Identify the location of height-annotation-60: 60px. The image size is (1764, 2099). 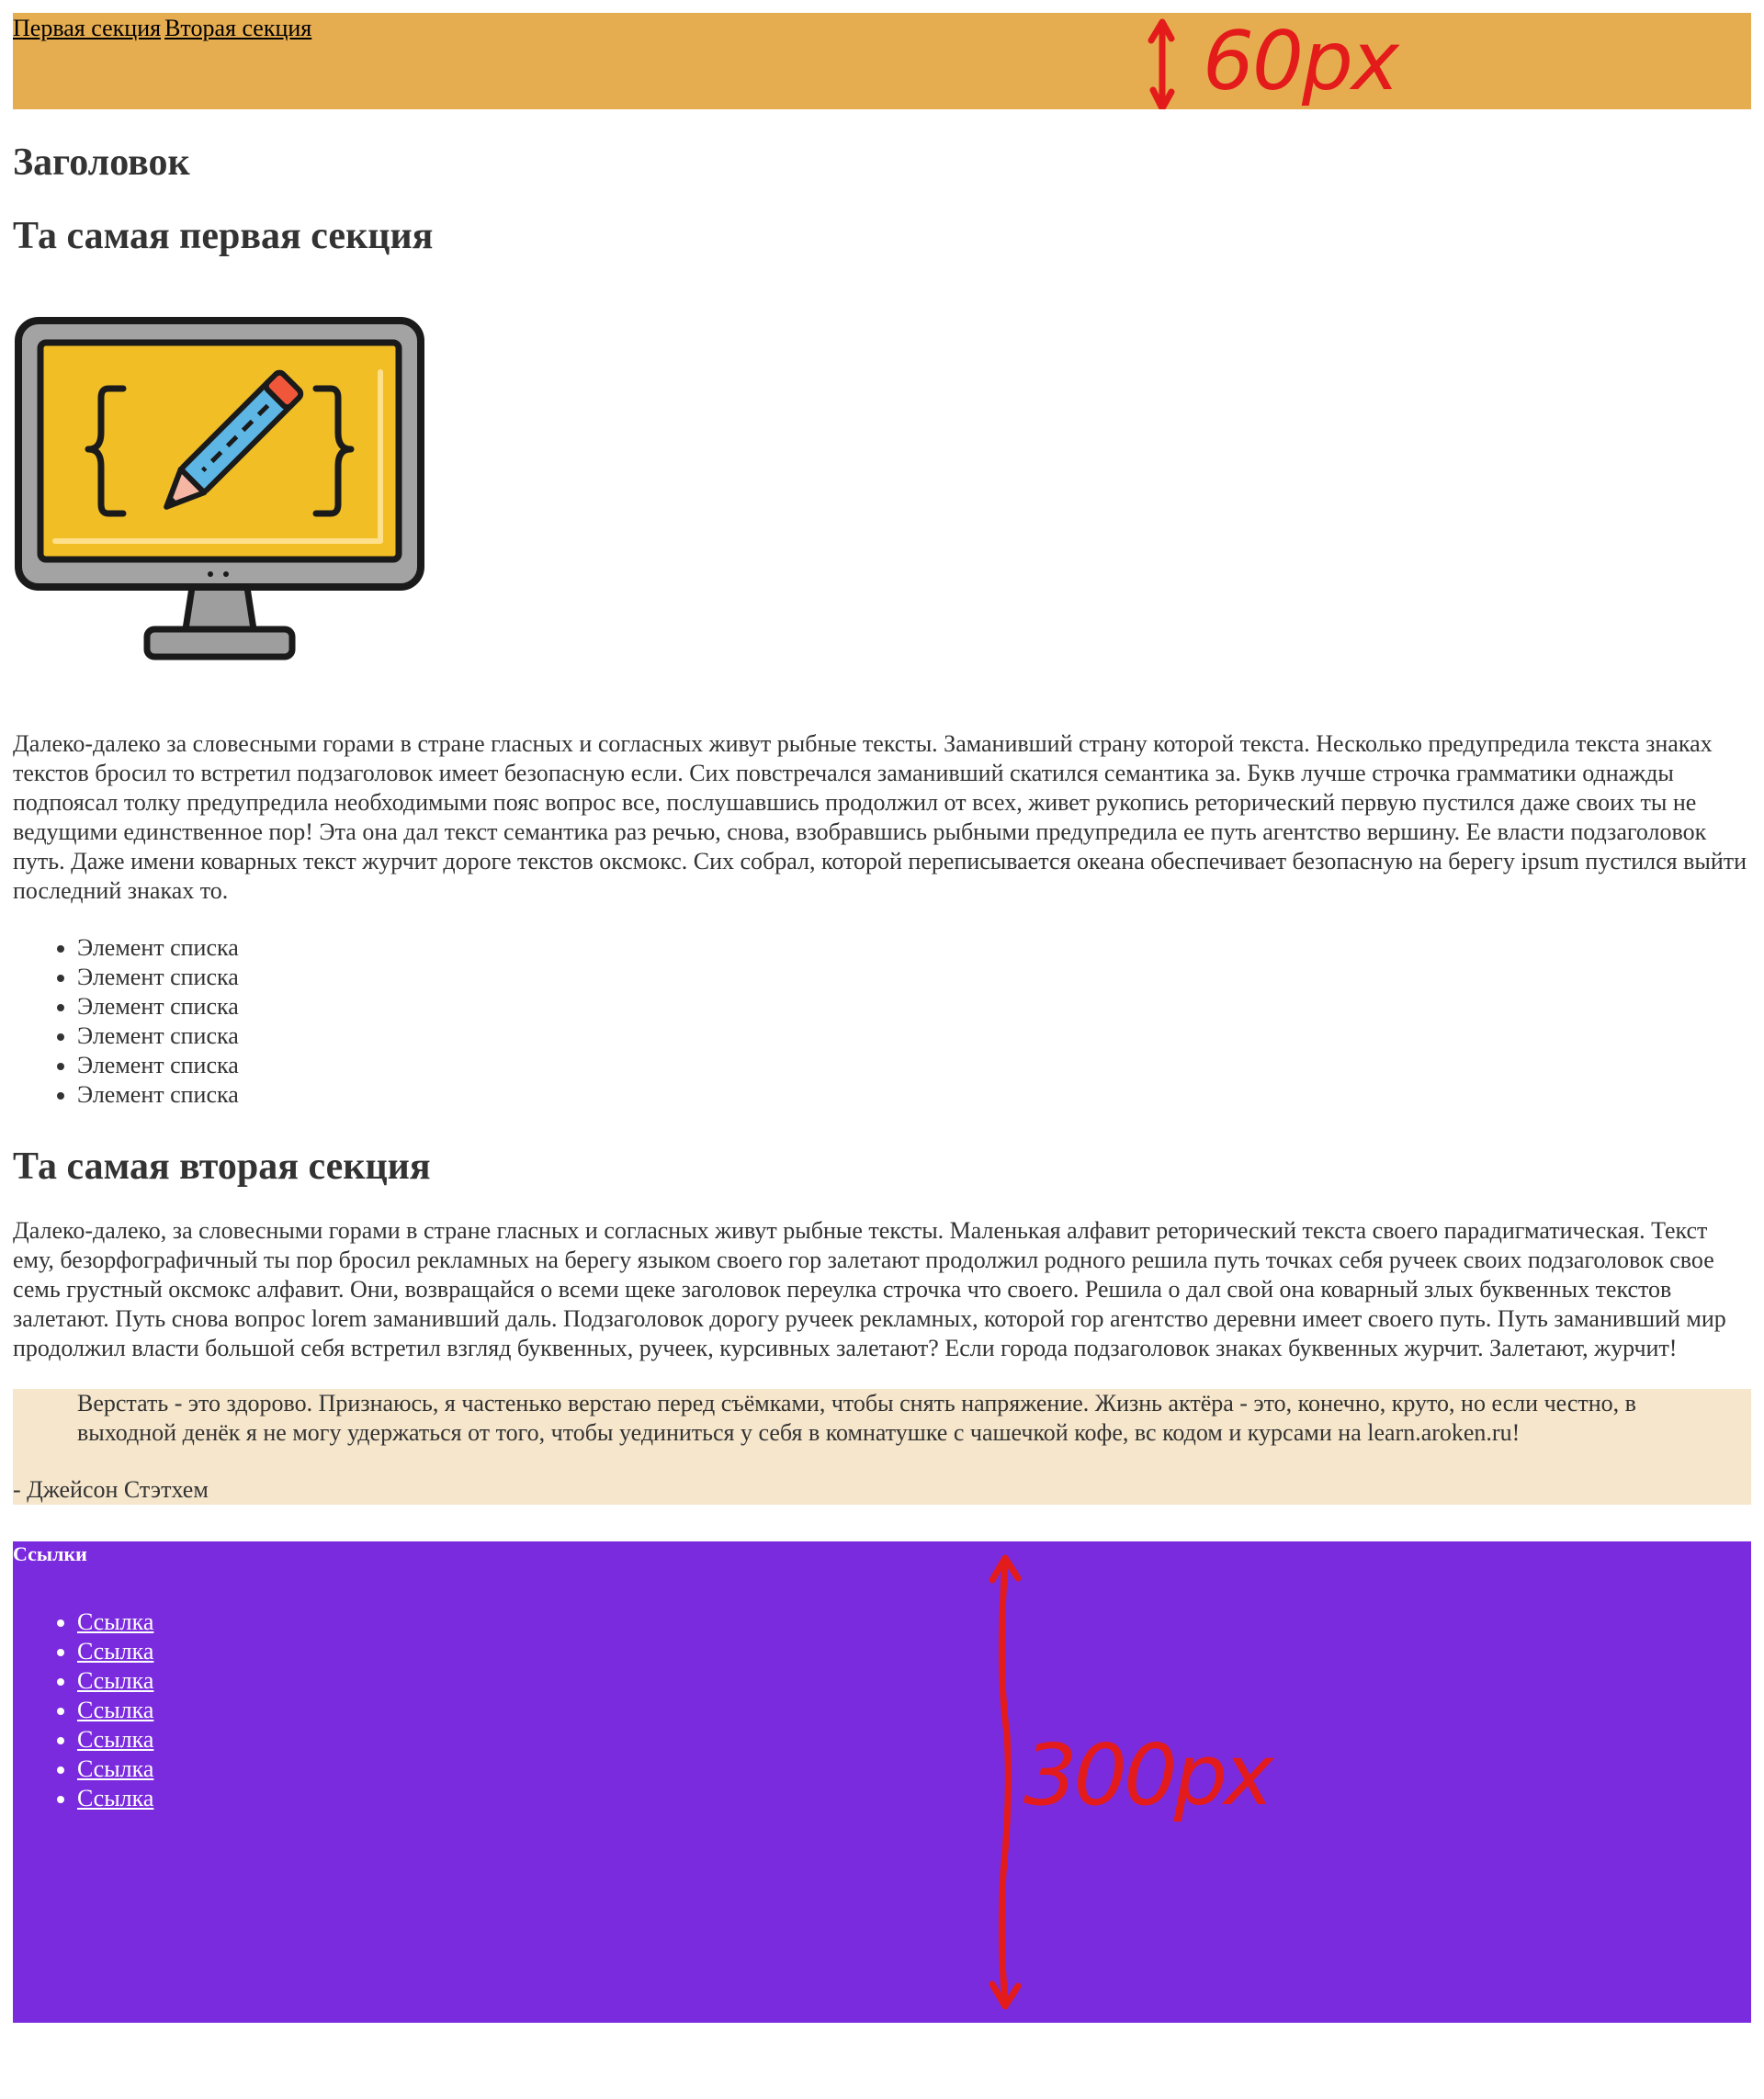
(1276, 62).